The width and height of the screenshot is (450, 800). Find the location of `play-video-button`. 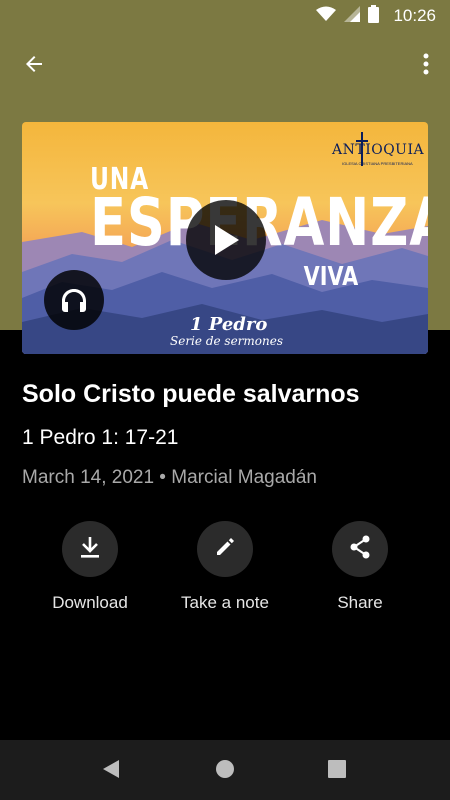

play-video-button is located at coordinates (226, 240).